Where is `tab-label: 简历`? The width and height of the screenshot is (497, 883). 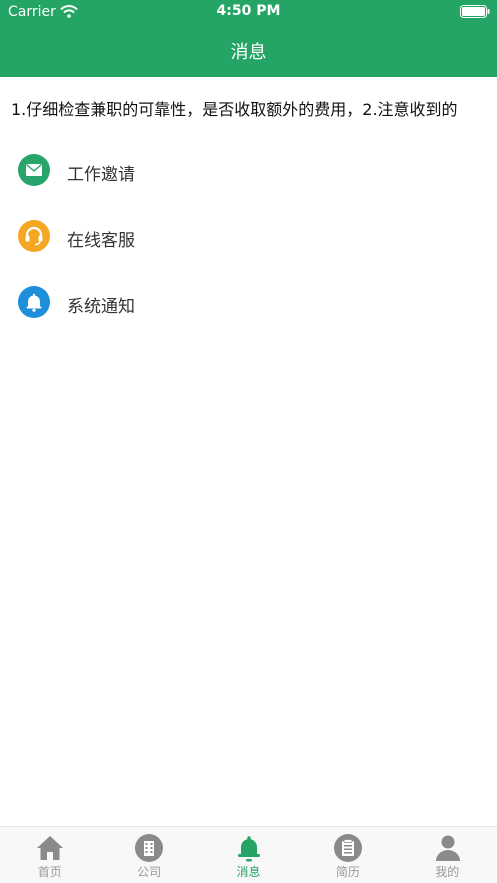 tab-label: 简历 is located at coordinates (347, 872).